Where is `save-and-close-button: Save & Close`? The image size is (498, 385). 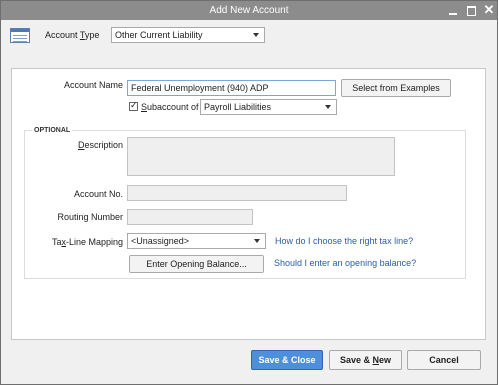
save-and-close-button: Save & Close is located at coordinates (287, 360).